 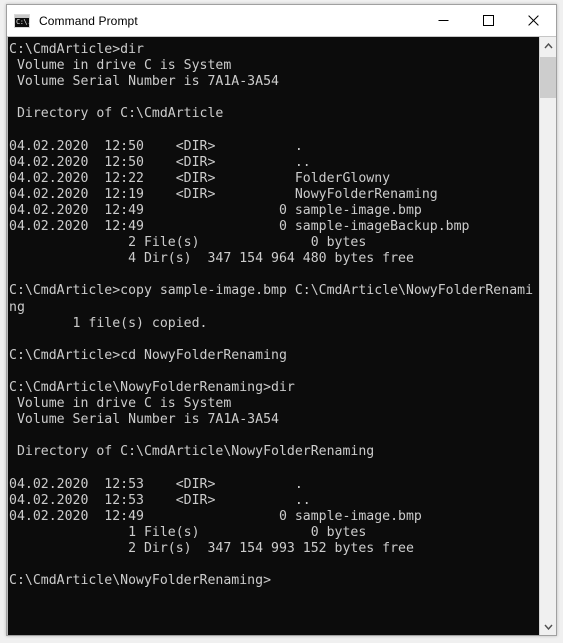 I want to click on scrollbar-thumb, so click(x=548, y=77).